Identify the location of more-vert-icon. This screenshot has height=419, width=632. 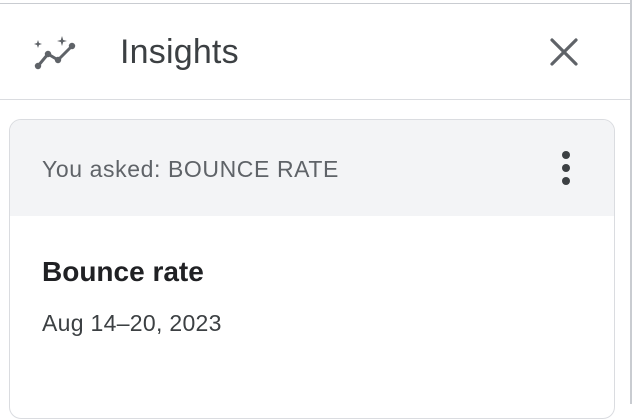
(566, 171).